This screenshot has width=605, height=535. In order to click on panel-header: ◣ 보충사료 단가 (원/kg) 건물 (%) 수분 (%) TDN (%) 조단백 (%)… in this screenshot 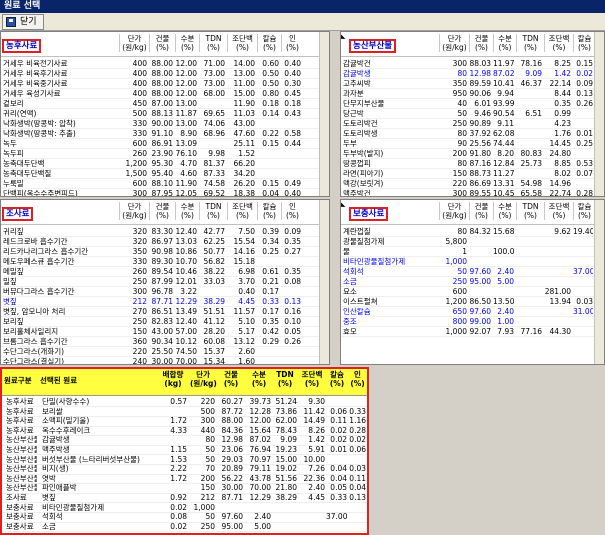, I will do `click(472, 212)`.